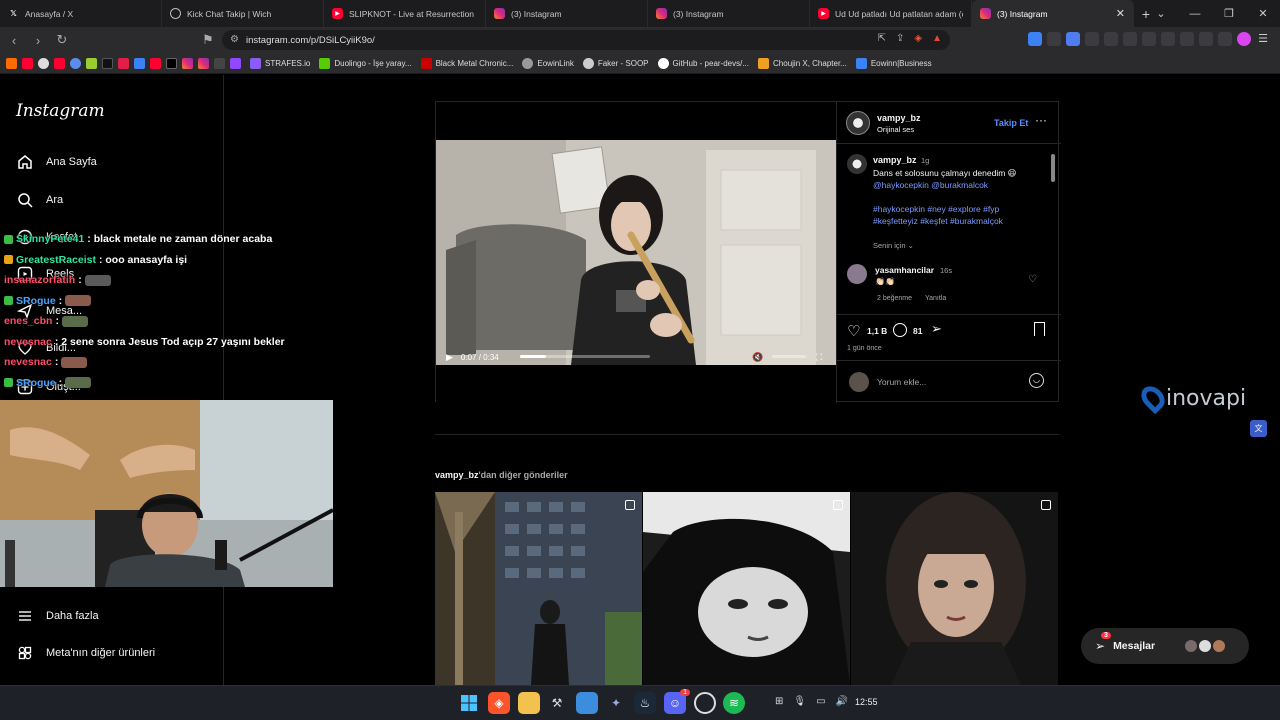 The image size is (1280, 720). What do you see at coordinates (1053, 13) in the screenshot?
I see `tab-instagram-active: (3) Instagram ✕` at bounding box center [1053, 13].